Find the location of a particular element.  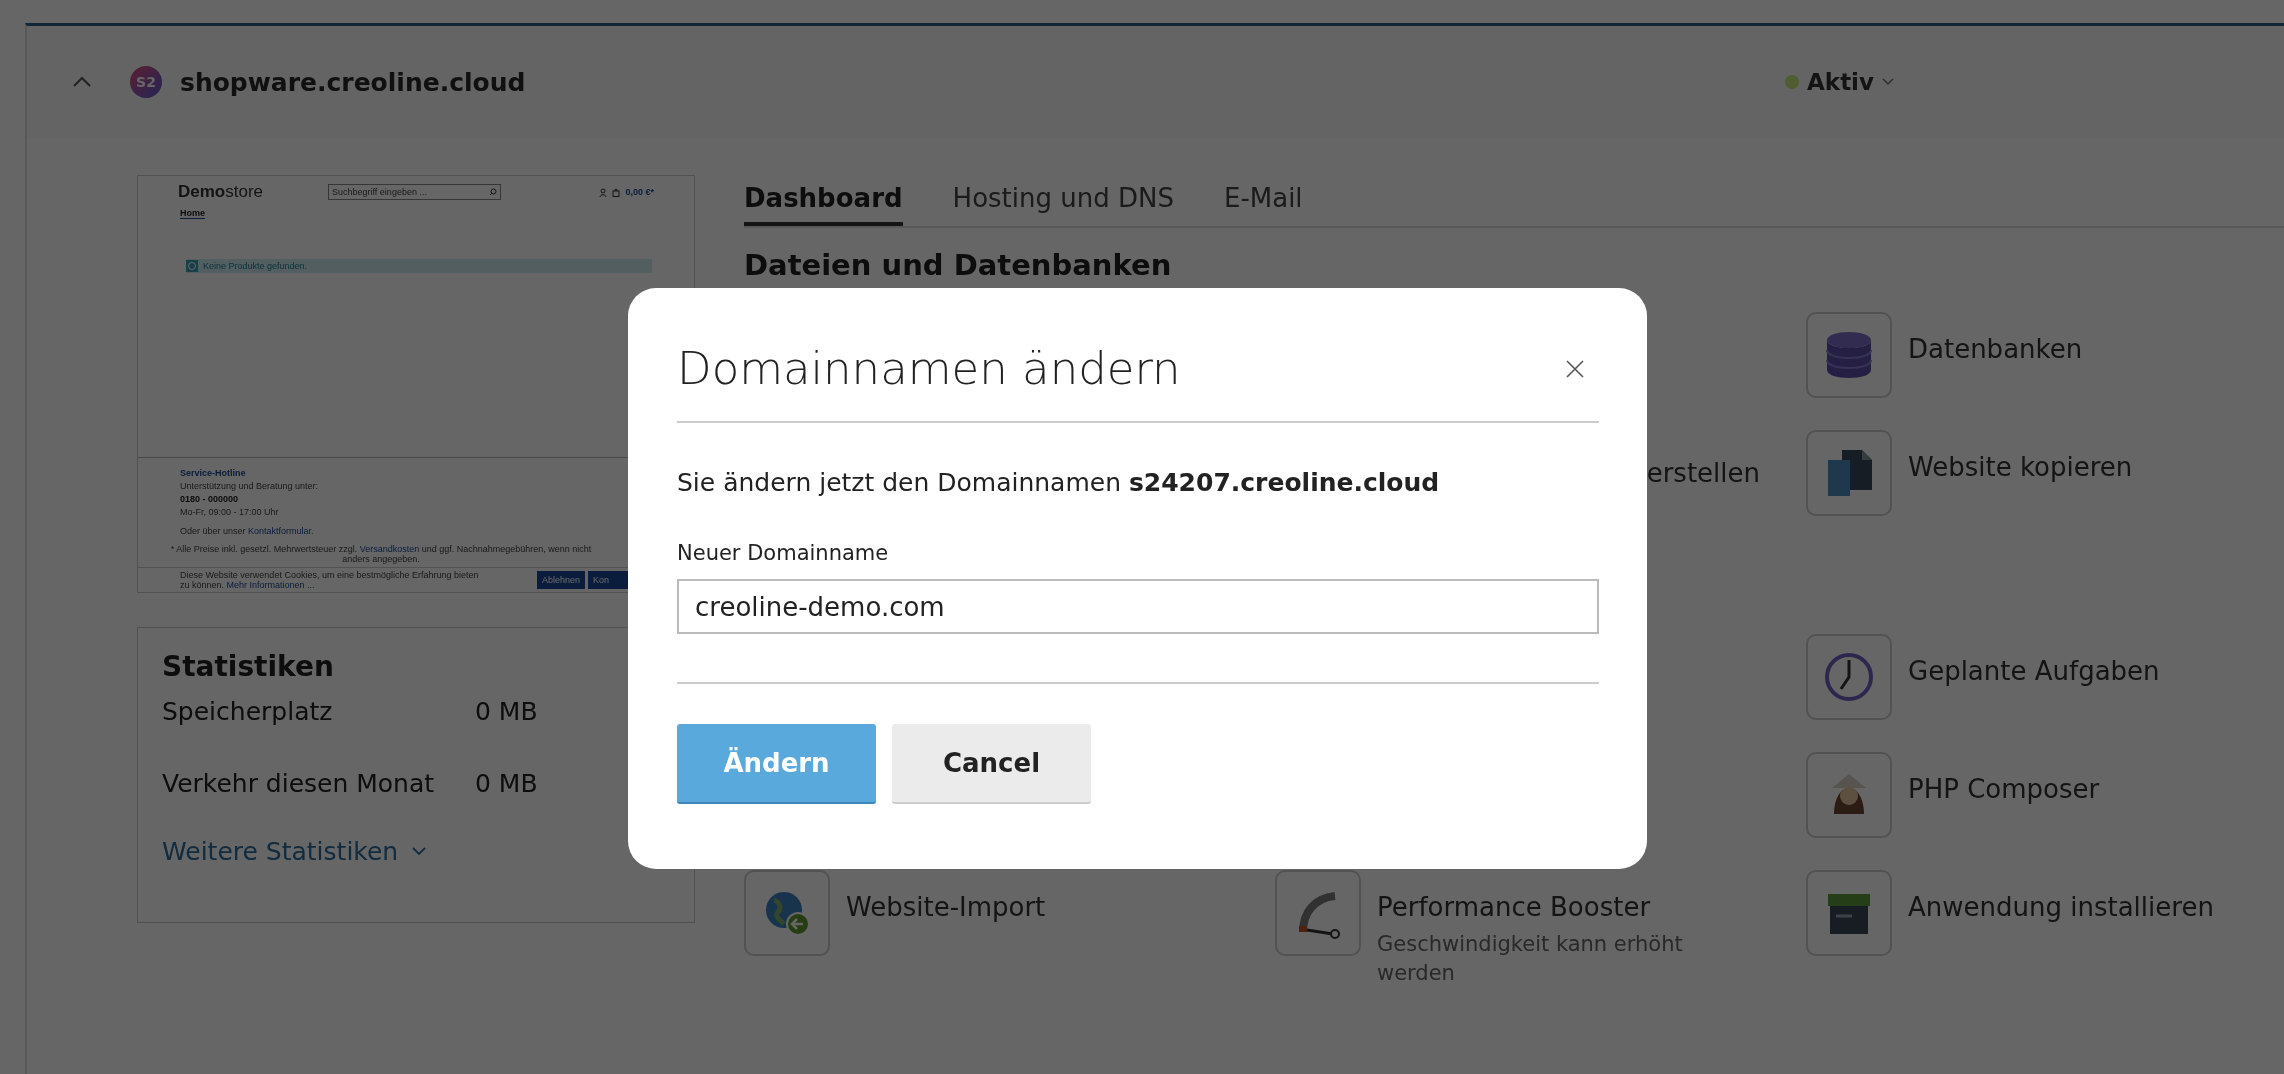

confirm-button: Ändern is located at coordinates (776, 764).